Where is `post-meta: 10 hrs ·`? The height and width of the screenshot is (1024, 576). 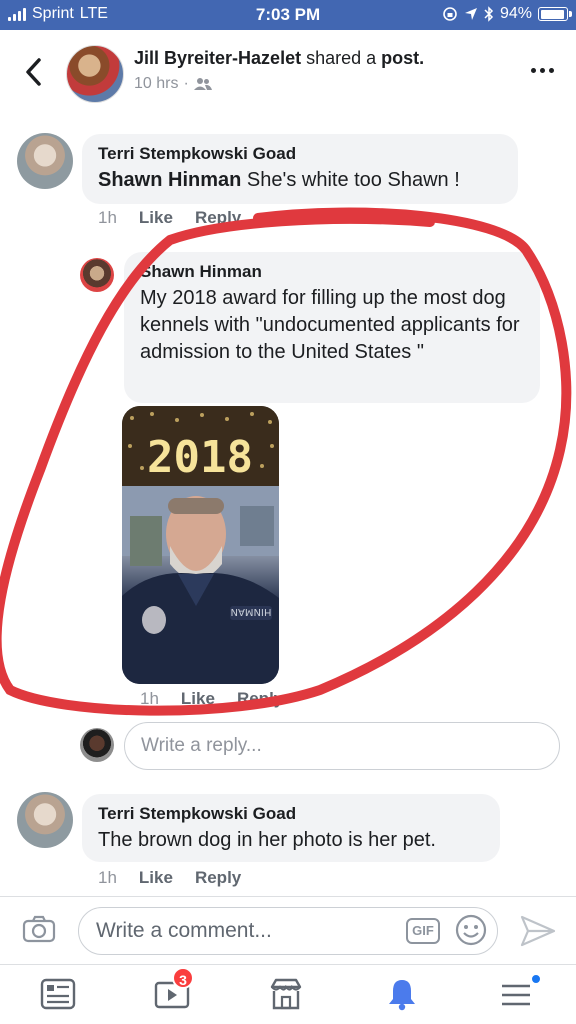
post-meta: 10 hrs · is located at coordinates (173, 84).